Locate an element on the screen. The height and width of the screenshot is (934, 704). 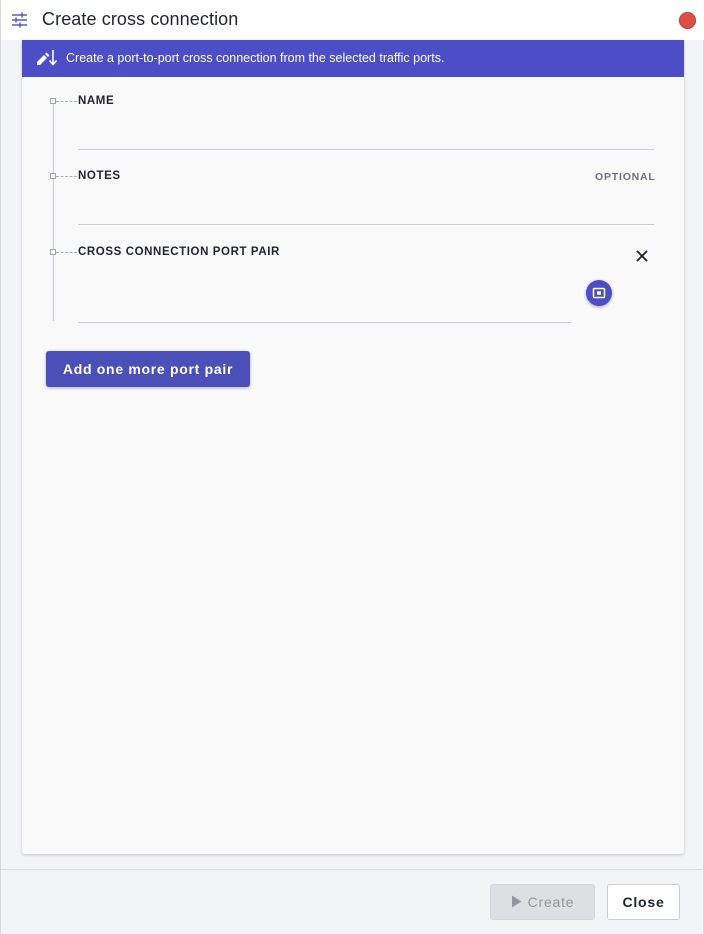
name-underline is located at coordinates (366, 149).